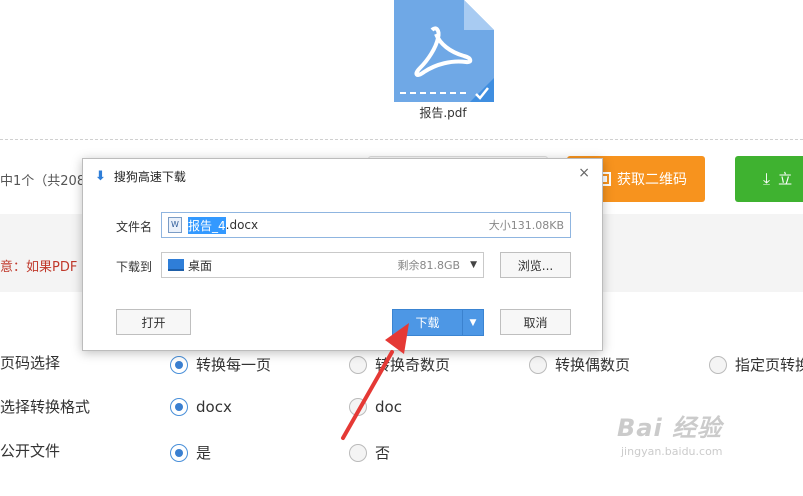 The image size is (803, 496). I want to click on radio-every-page: 转换每一页, so click(220, 364).